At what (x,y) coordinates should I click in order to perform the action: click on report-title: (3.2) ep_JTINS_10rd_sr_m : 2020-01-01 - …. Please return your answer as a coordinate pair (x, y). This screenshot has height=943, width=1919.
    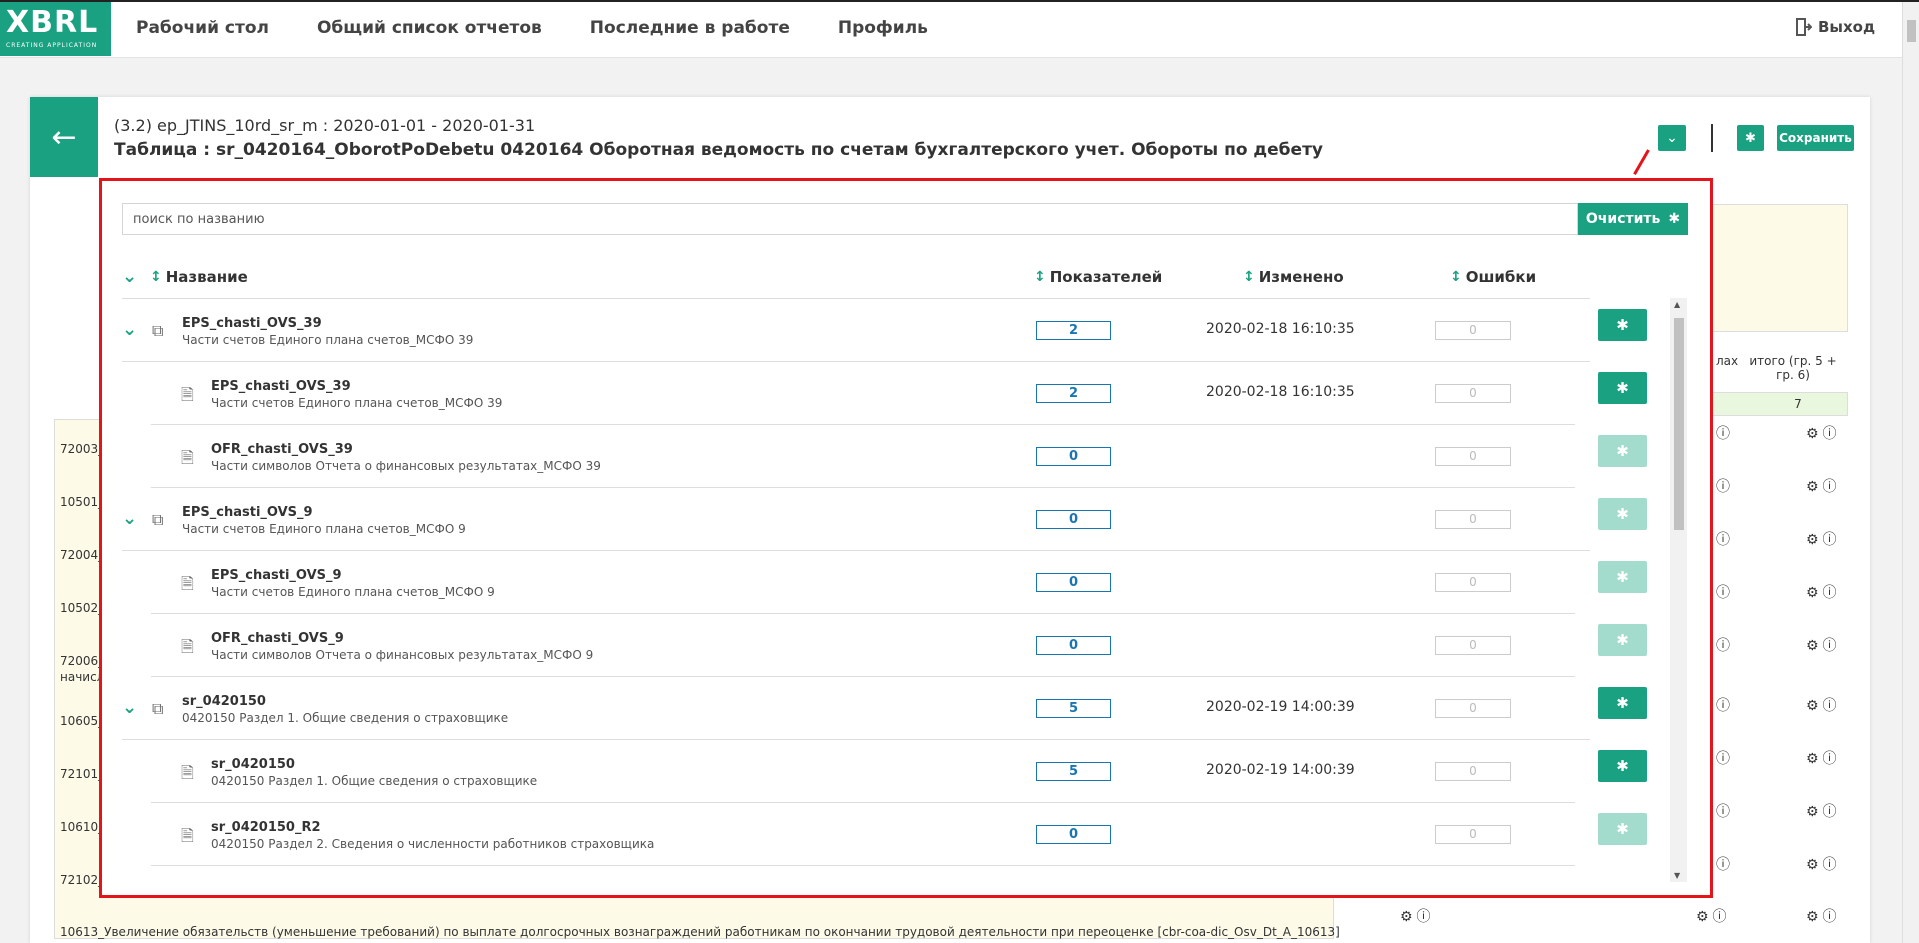
    Looking at the image, I should click on (325, 125).